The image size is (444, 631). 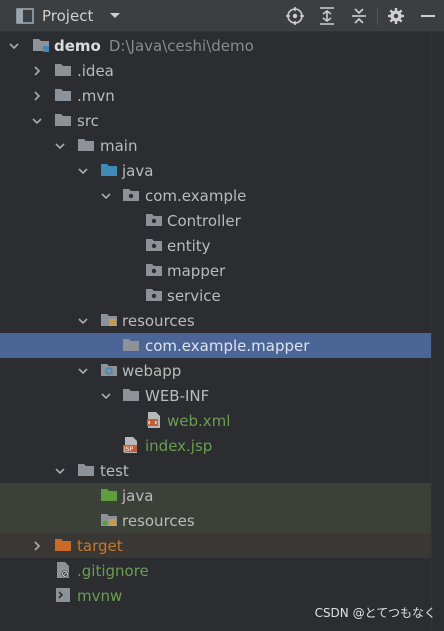 What do you see at coordinates (216, 395) in the screenshot?
I see `tree-row-web-inf: WEB-INF` at bounding box center [216, 395].